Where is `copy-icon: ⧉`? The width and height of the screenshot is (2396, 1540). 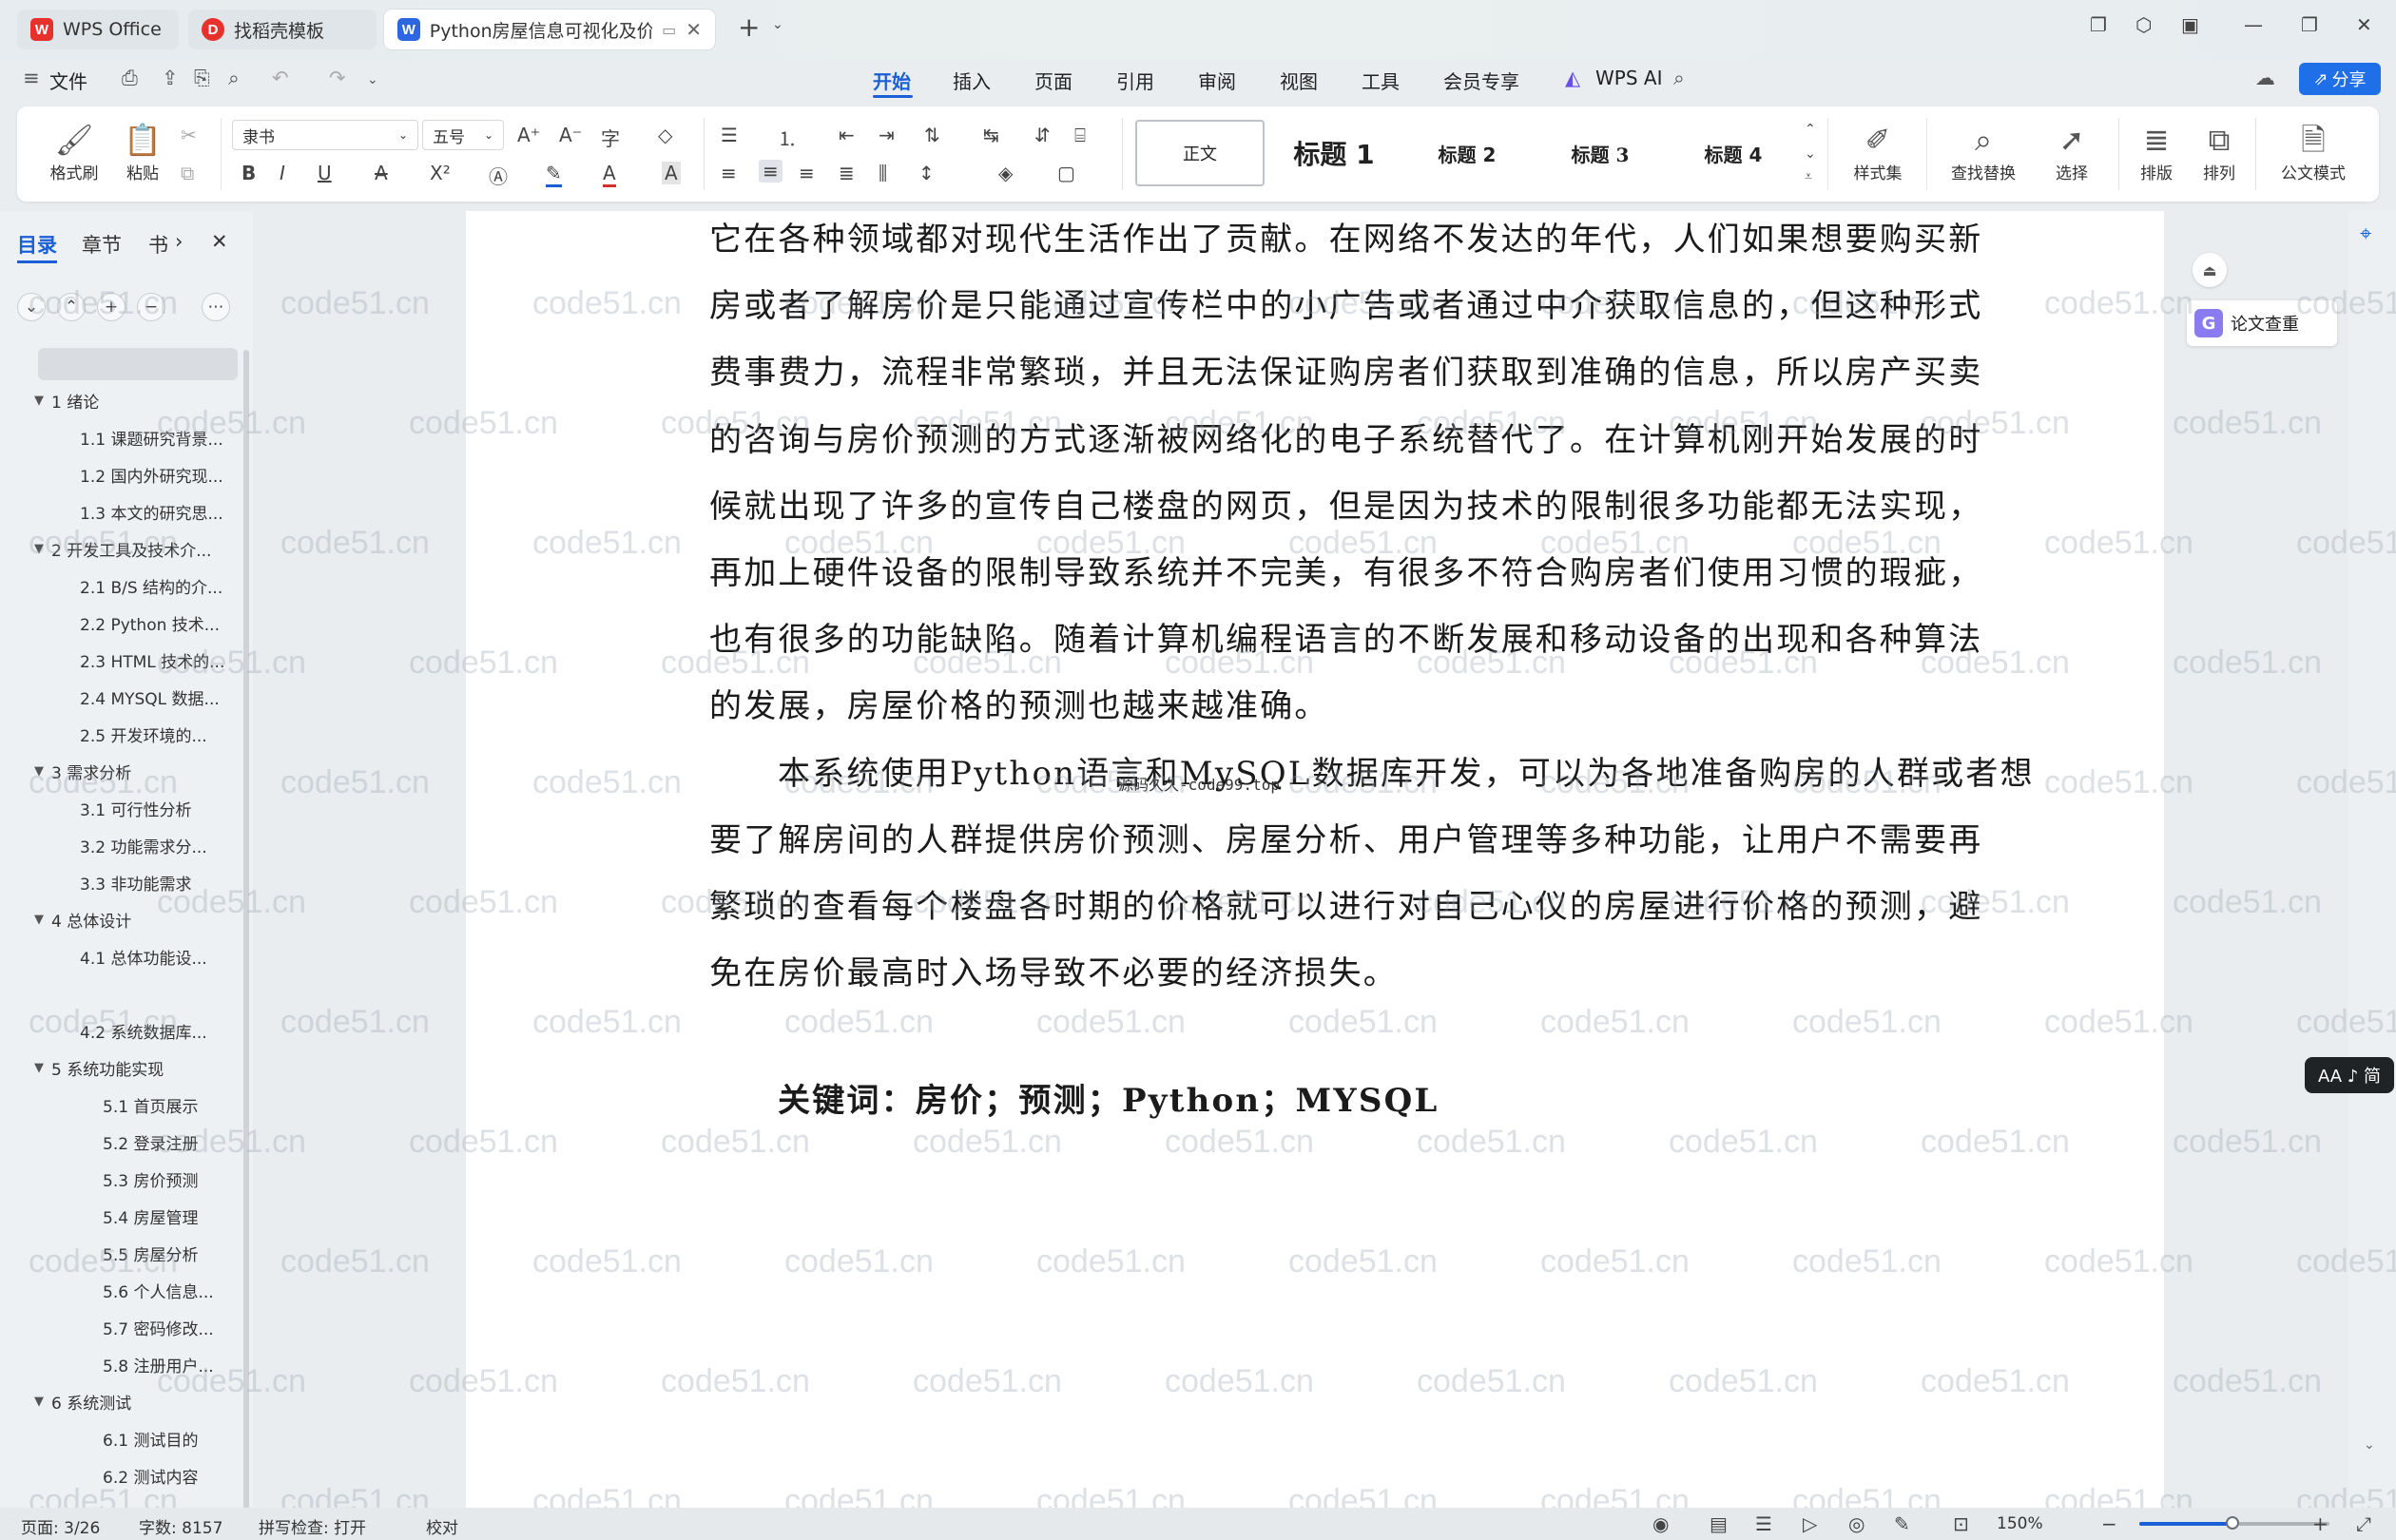
copy-icon: ⧉ is located at coordinates (187, 173).